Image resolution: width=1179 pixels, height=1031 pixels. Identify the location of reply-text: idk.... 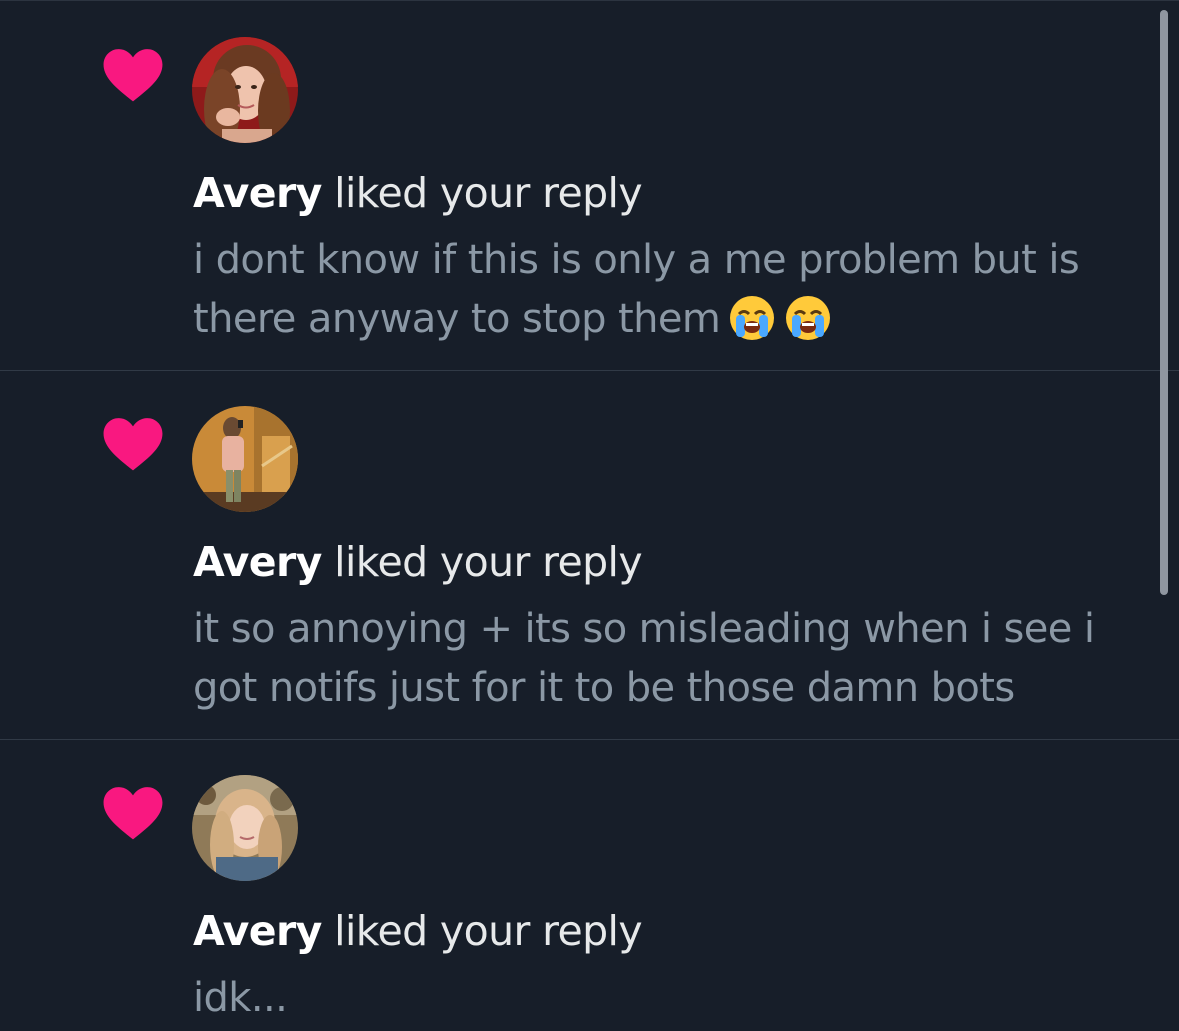
(658, 998).